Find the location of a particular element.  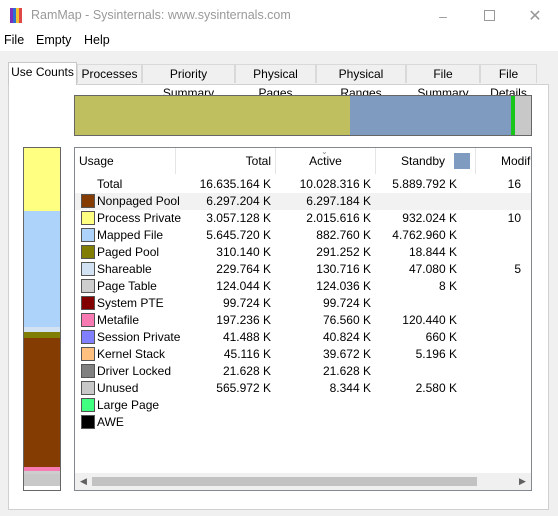

cell-usage: Paged Pool is located at coordinates (128, 252).